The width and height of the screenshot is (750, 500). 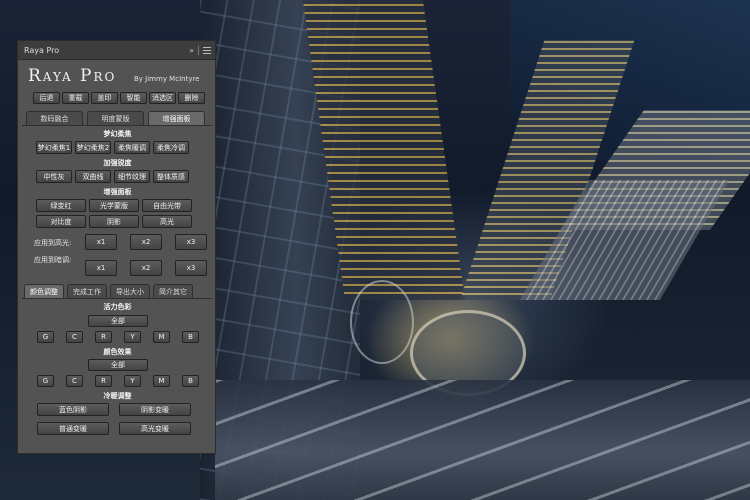 I want to click on shadows-x3-button: x3, so click(x=191, y=268).